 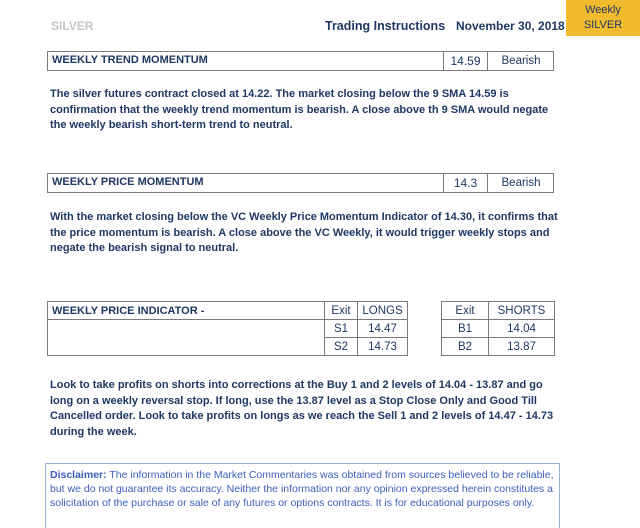 I want to click on disclaimer-label: Disclaimer:, so click(x=78, y=475).